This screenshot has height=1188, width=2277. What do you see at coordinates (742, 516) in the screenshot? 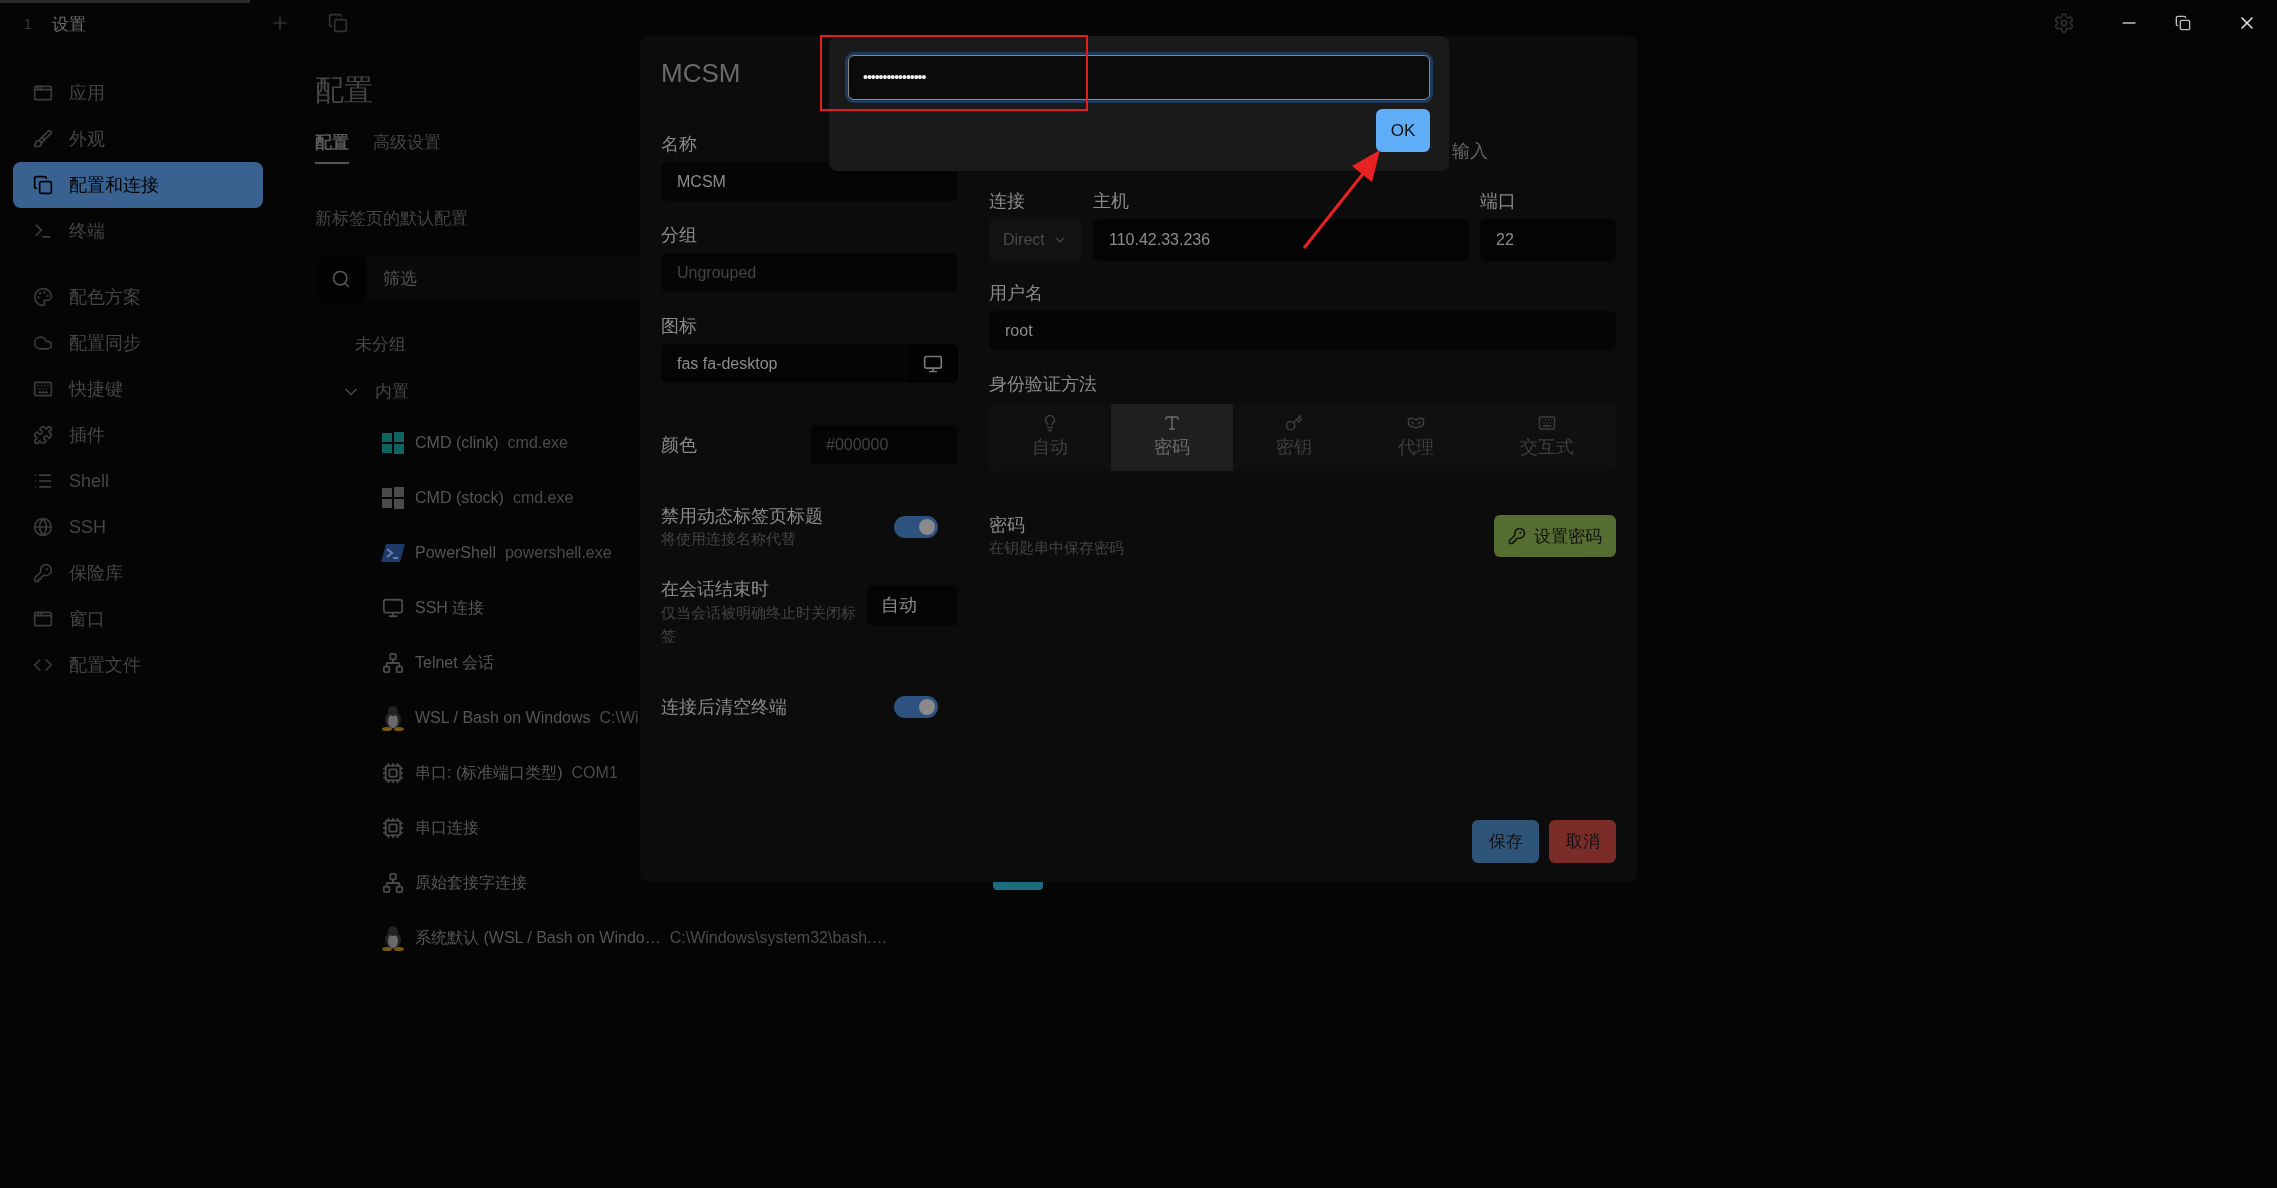
I see `field-label: 禁用动态标签页标题` at bounding box center [742, 516].